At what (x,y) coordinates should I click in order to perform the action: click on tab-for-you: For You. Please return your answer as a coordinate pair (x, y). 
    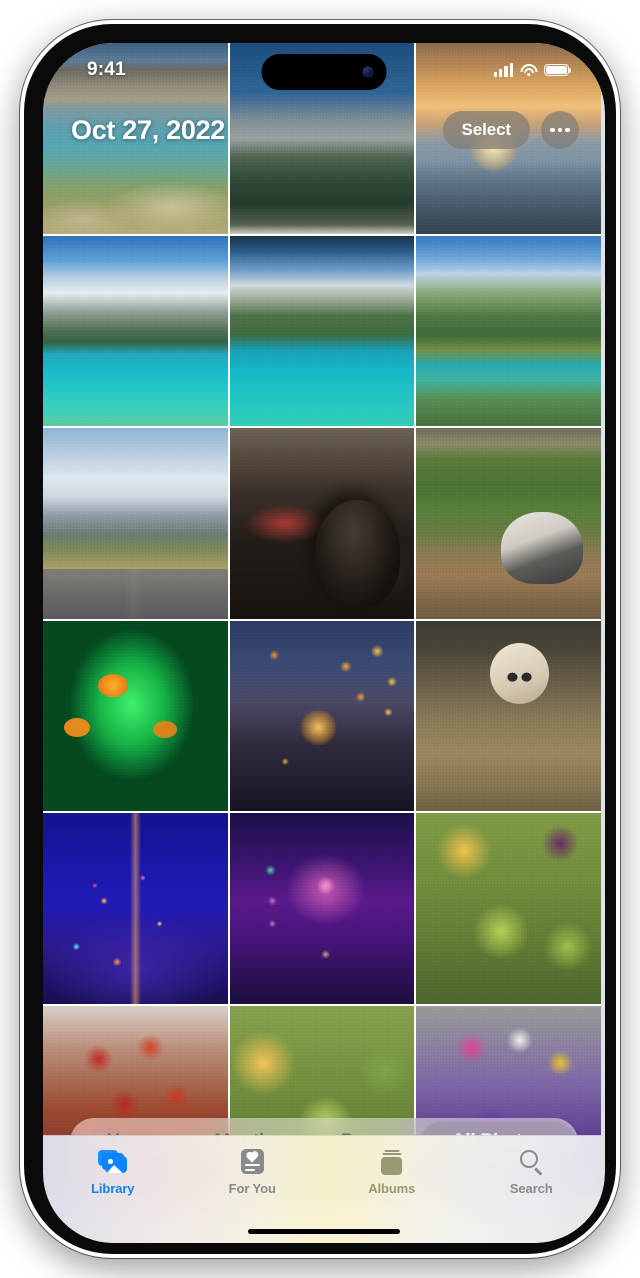
    Looking at the image, I should click on (253, 1171).